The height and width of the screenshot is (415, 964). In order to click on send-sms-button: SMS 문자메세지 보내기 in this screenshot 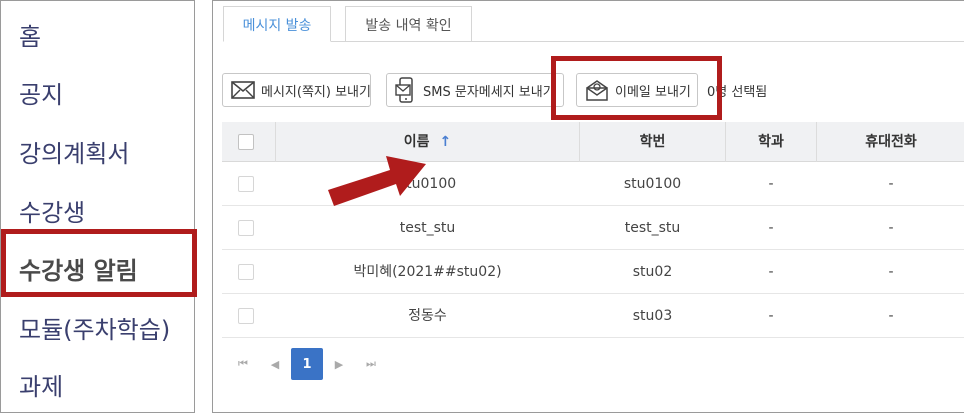, I will do `click(475, 90)`.